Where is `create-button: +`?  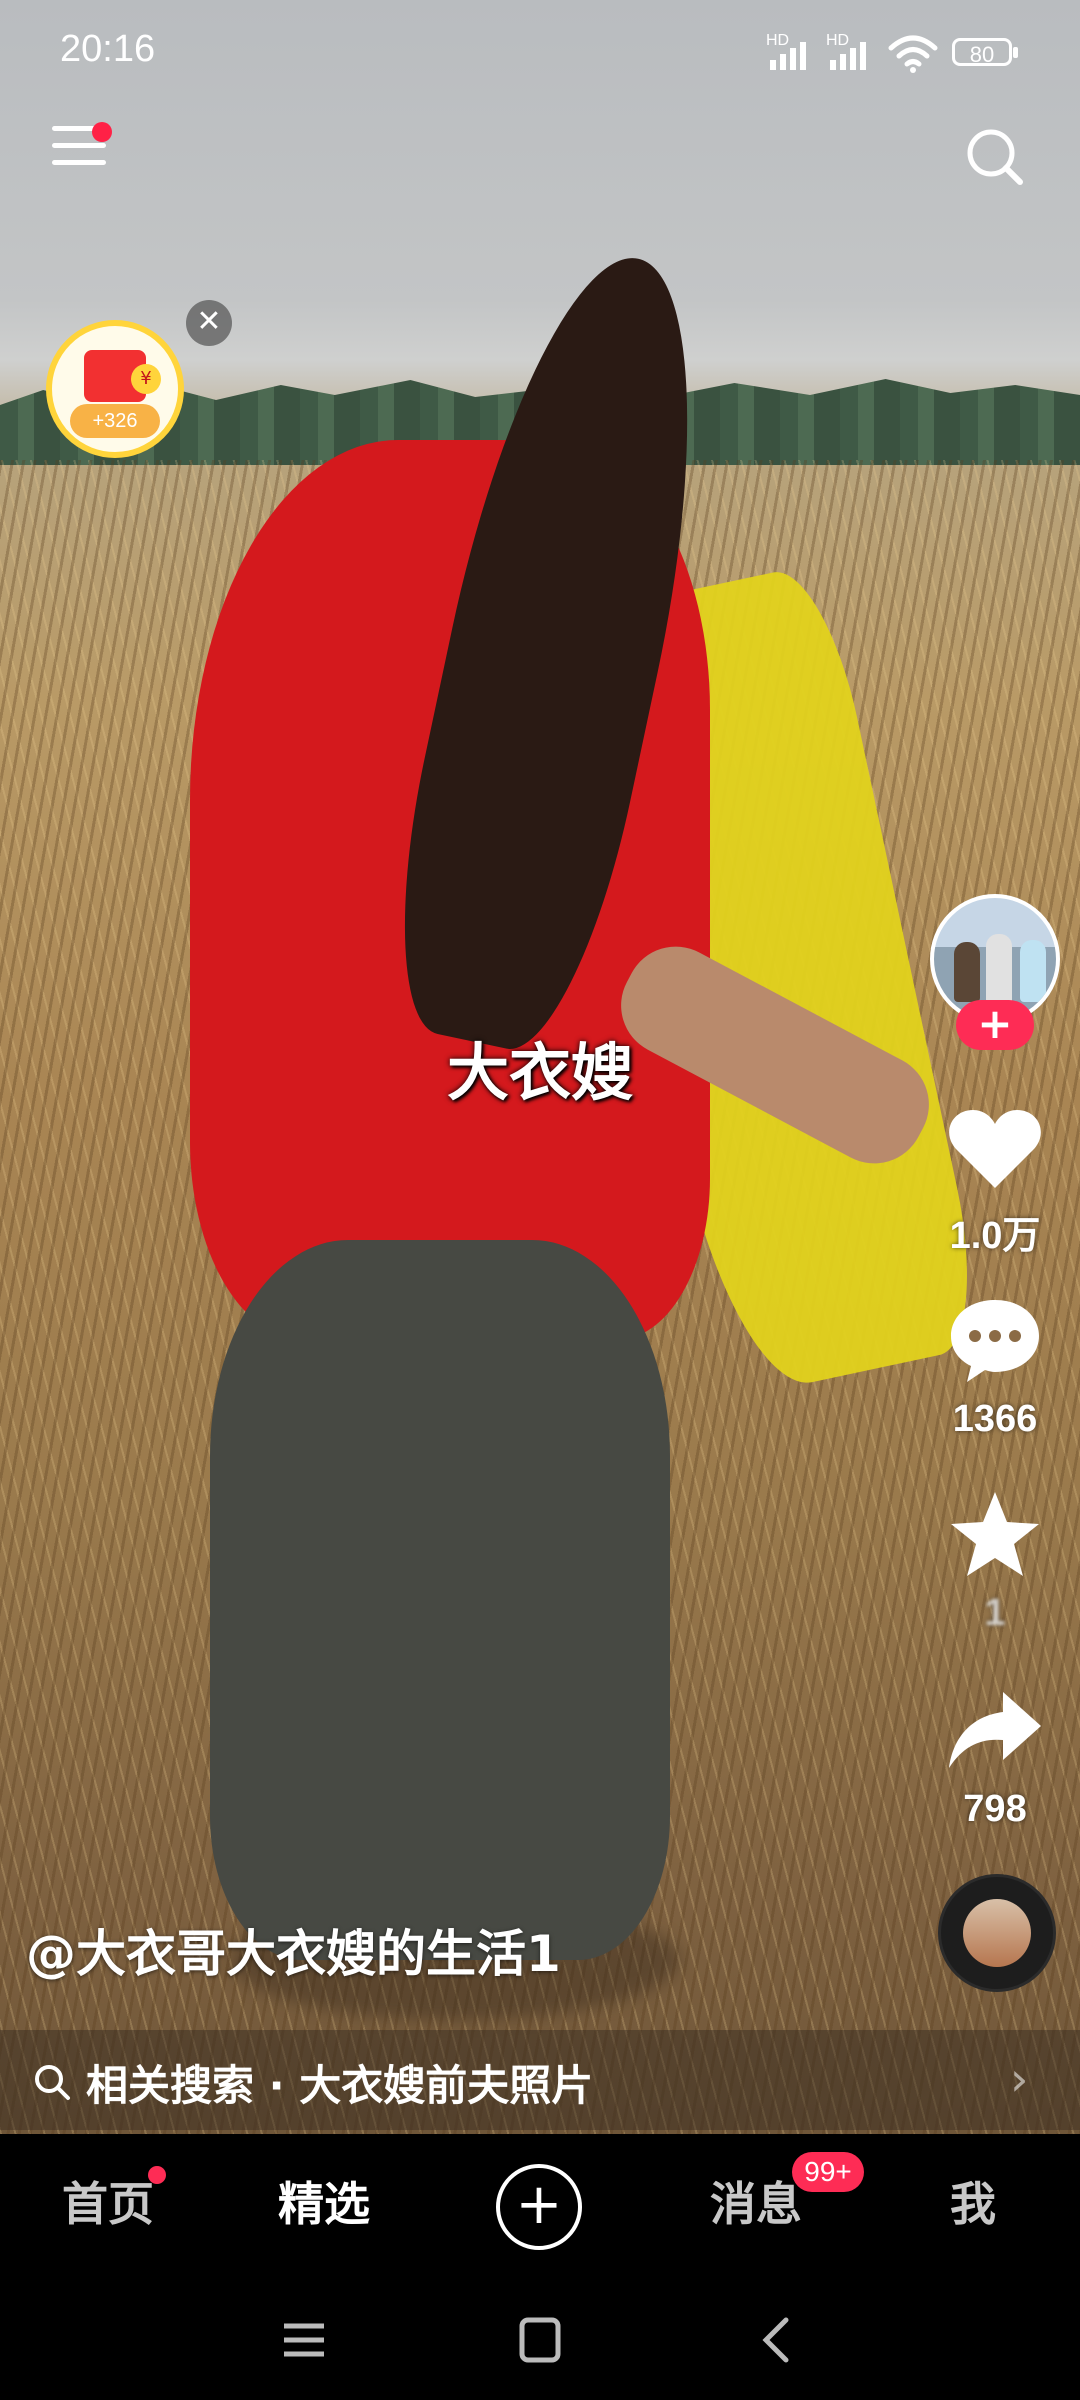
create-button: + is located at coordinates (539, 2207).